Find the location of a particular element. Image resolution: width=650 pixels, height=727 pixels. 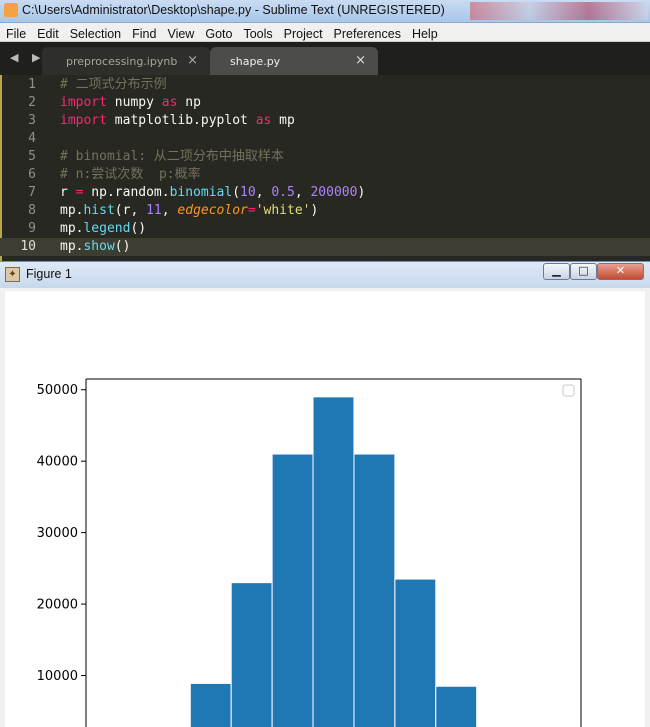

code-line: 7 r = np.random.binomial(10, 0.5, 200000) is located at coordinates (325, 193).